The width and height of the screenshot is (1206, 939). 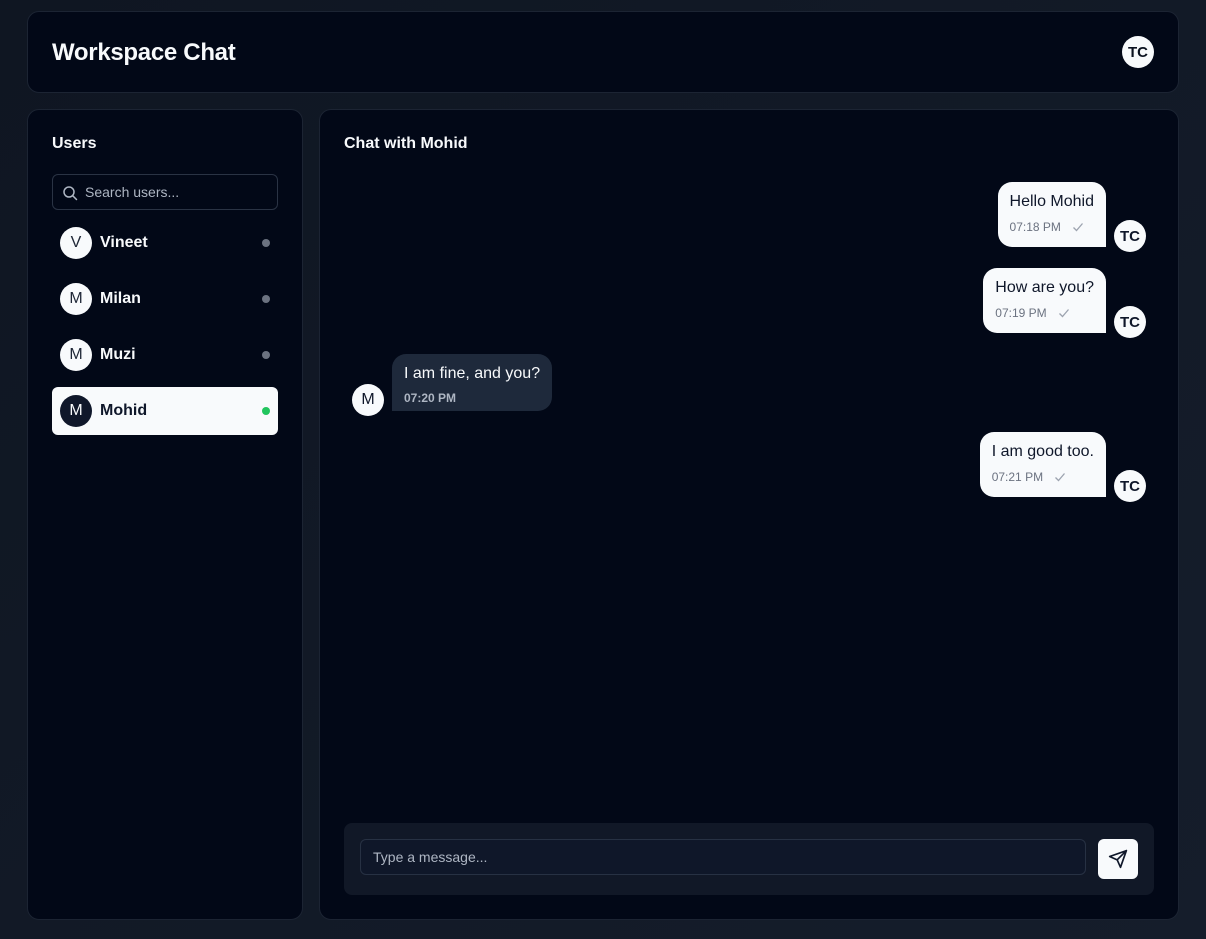 I want to click on message-input, so click(x=723, y=857).